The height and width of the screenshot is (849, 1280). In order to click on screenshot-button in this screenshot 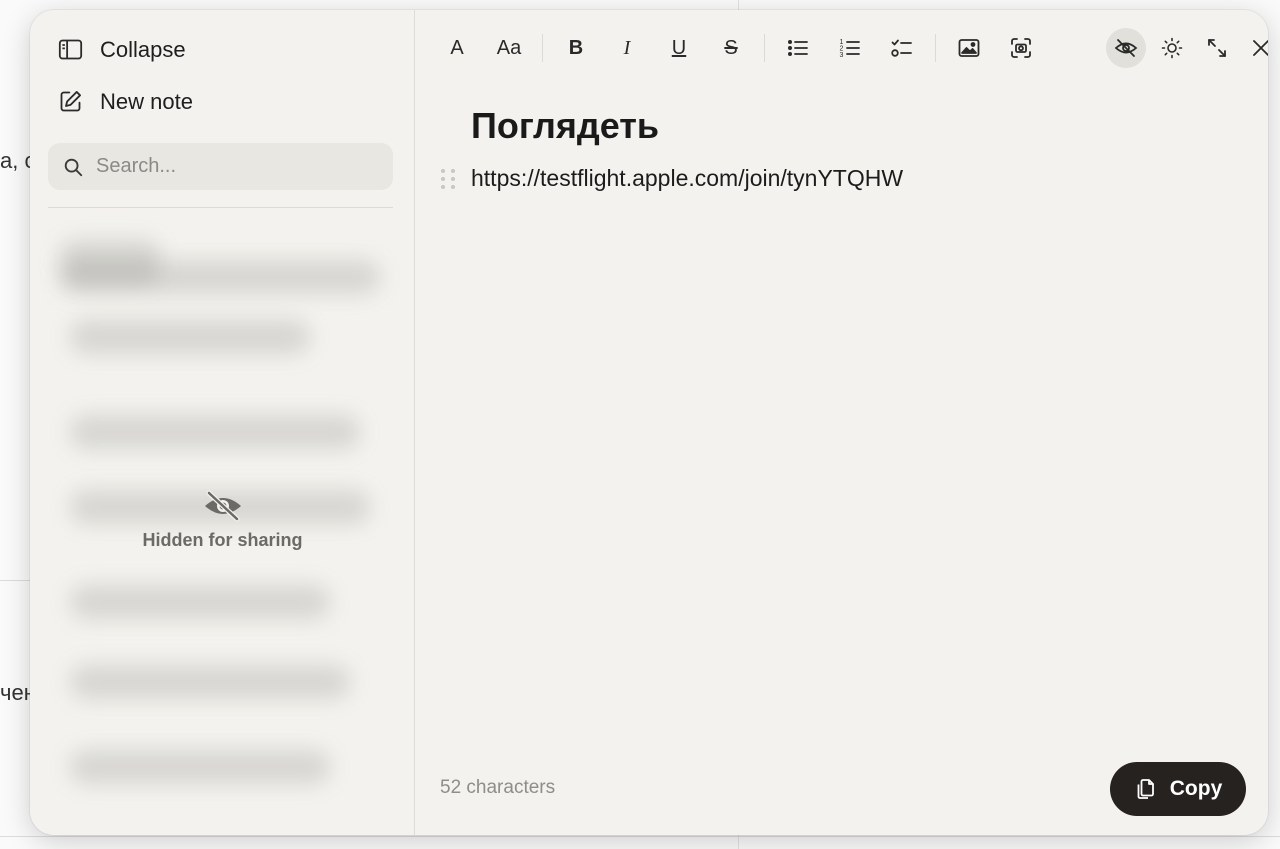, I will do `click(1021, 48)`.